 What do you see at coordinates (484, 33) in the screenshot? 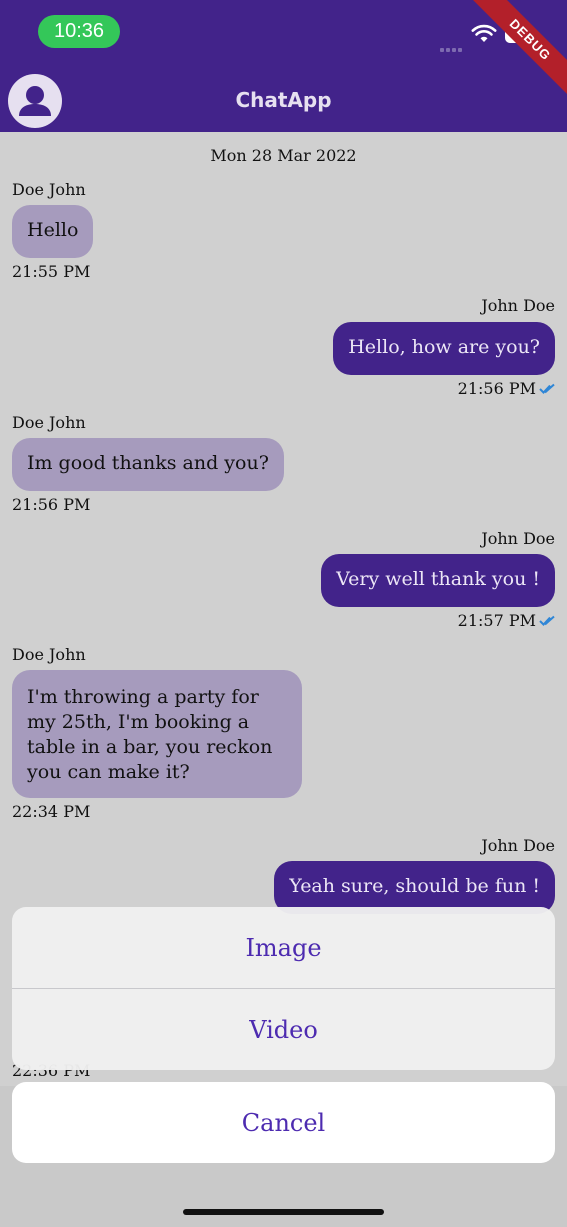
I see `wifi-icon` at bounding box center [484, 33].